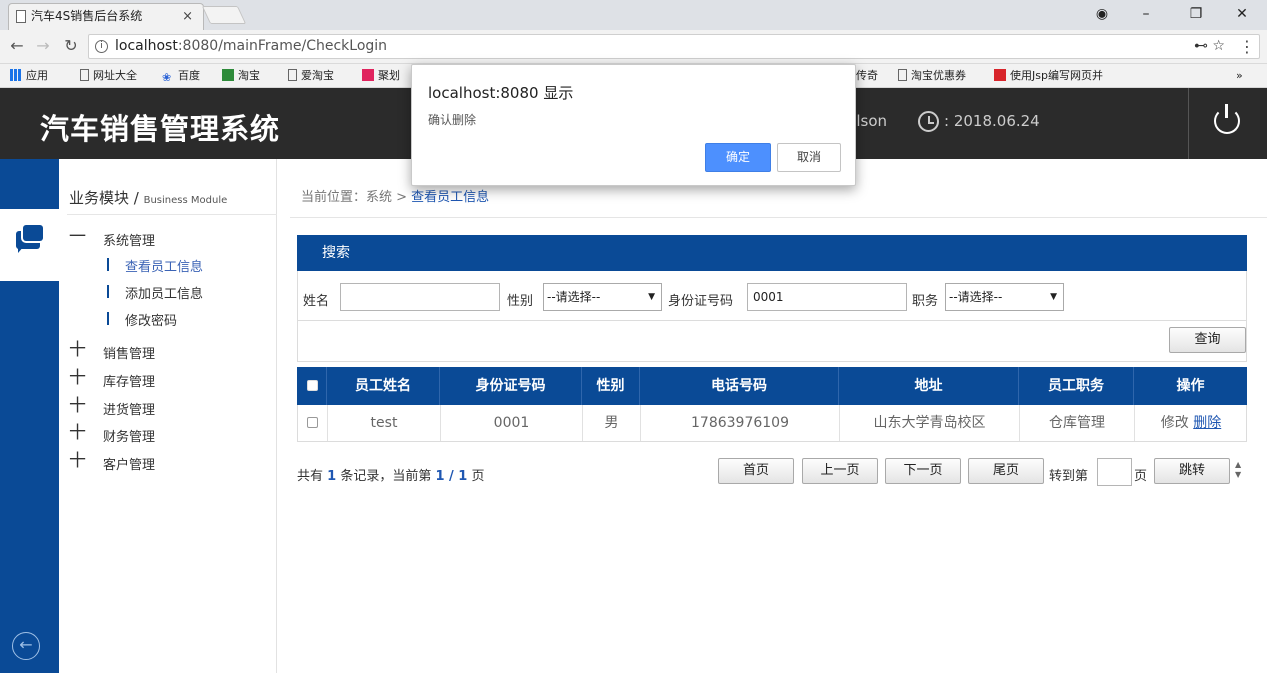  Describe the element at coordinates (146, 46) in the screenshot. I see `url-host: localhost` at that location.